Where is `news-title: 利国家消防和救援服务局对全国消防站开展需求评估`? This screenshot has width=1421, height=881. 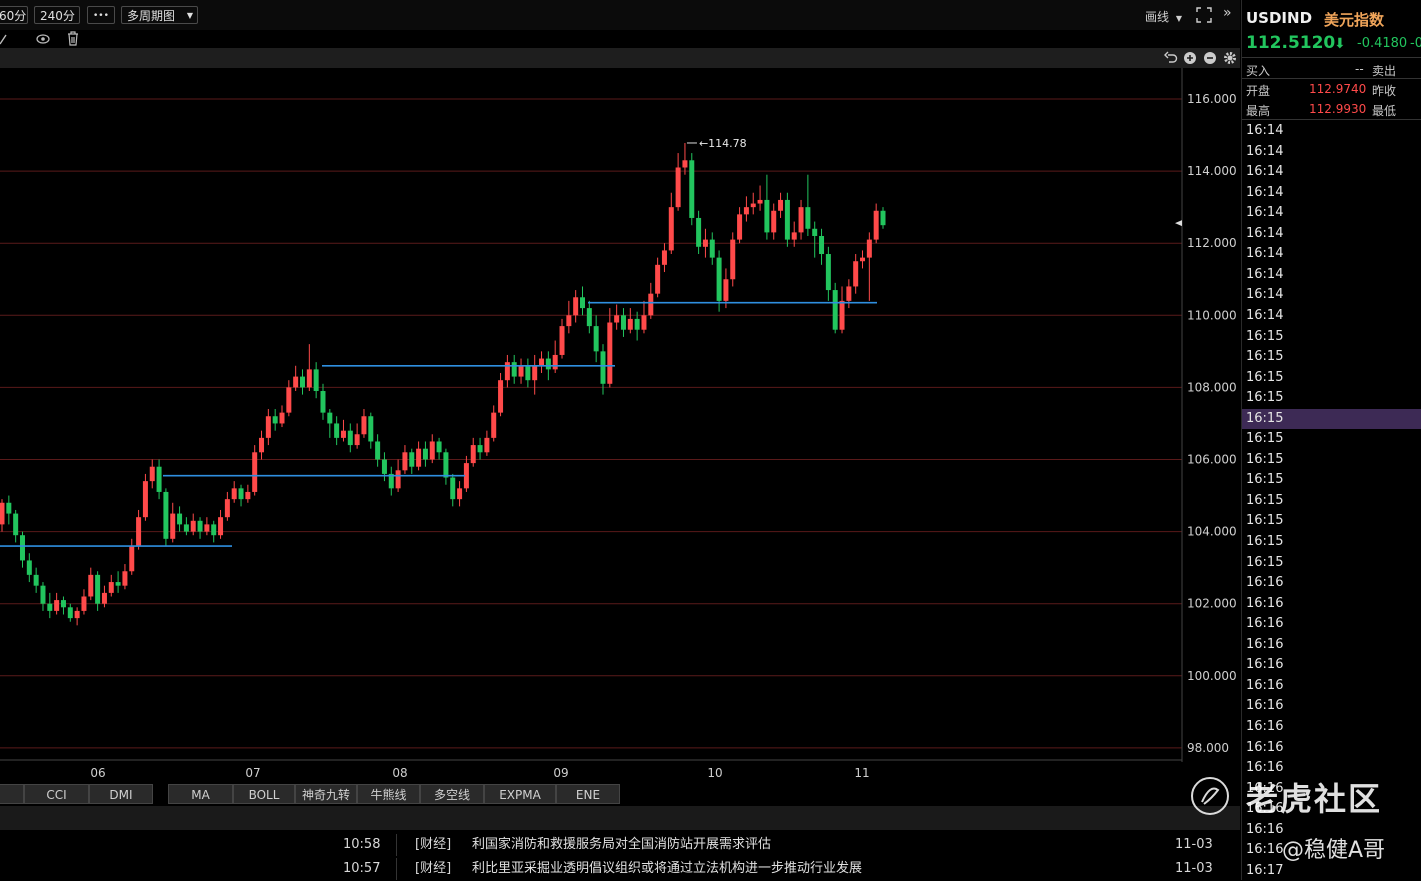 news-title: 利国家消防和救援服务局对全国消防站开展需求评估 is located at coordinates (621, 845).